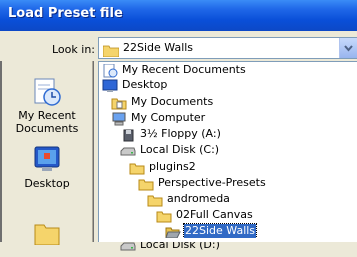  What do you see at coordinates (47, 92) in the screenshot?
I see `recent-documents-icon` at bounding box center [47, 92].